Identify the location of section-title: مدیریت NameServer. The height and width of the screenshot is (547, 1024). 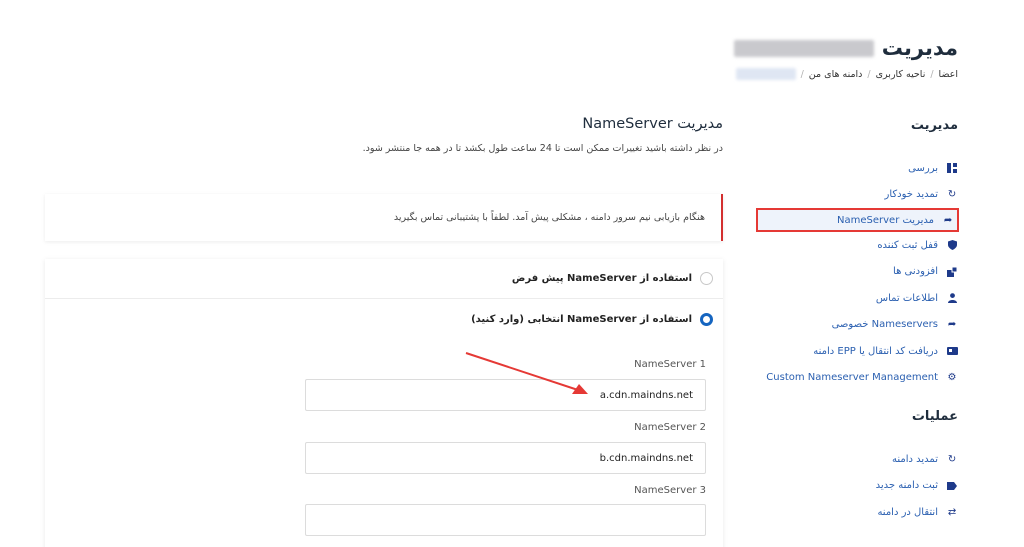
(652, 124).